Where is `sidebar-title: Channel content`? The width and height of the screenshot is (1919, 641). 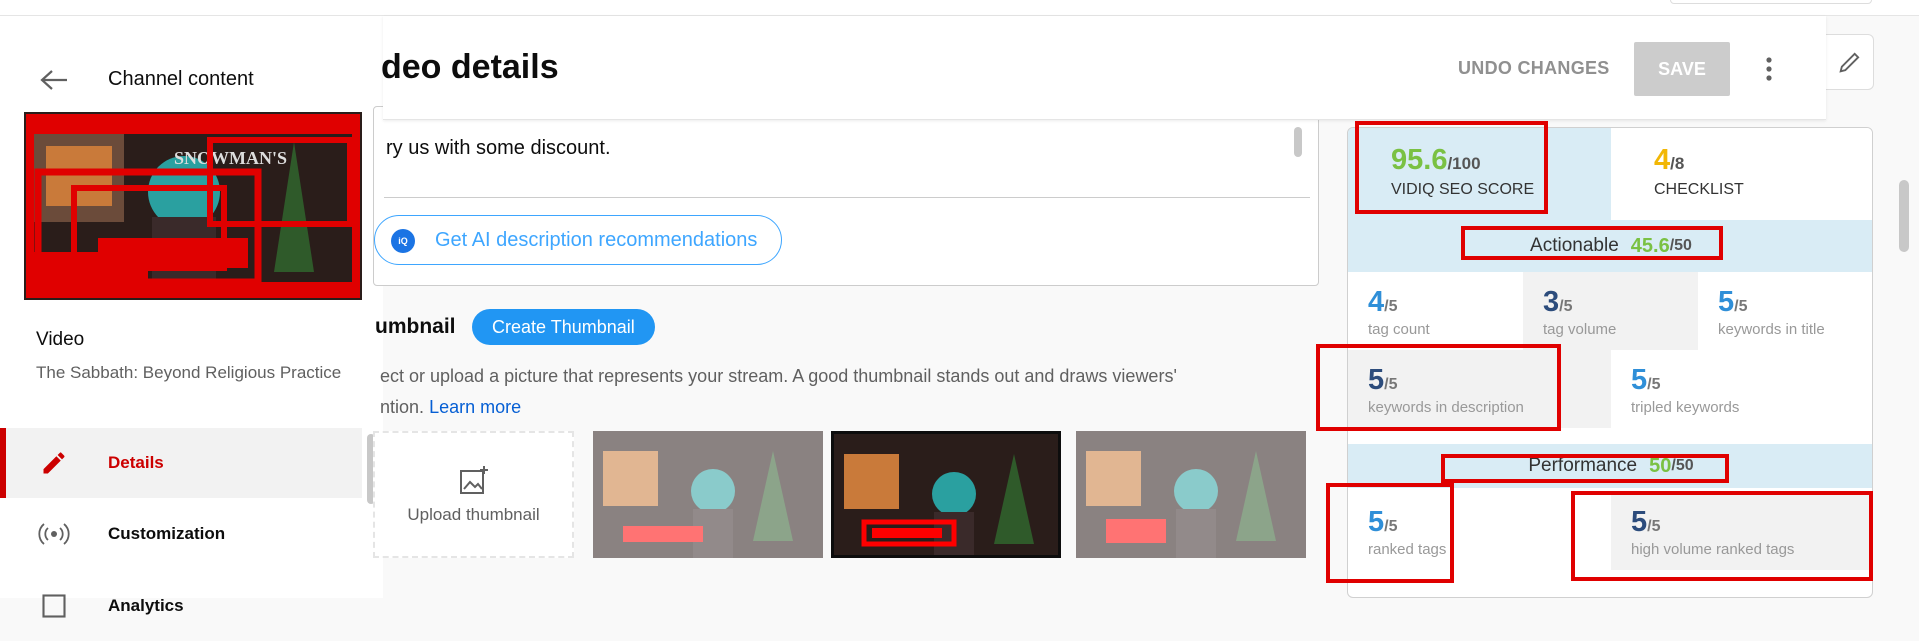 sidebar-title: Channel content is located at coordinates (181, 79).